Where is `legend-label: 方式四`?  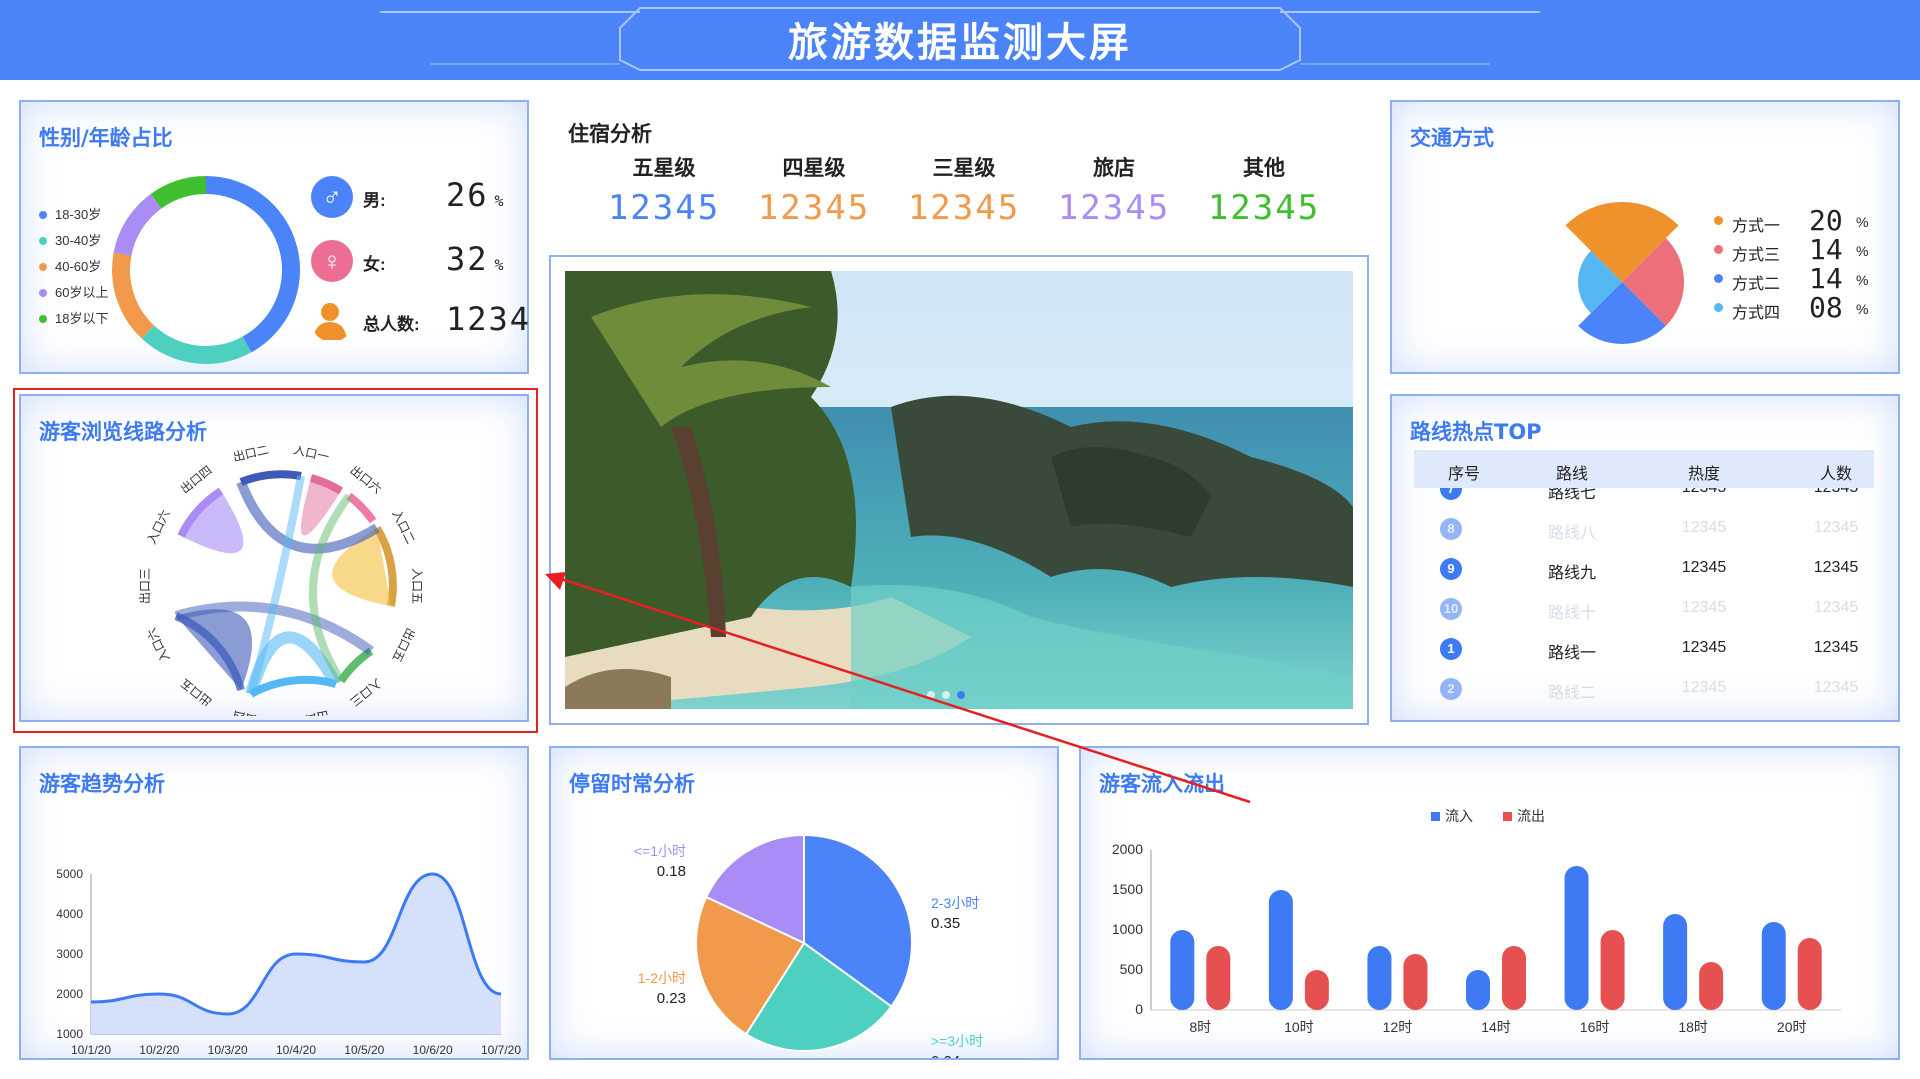 legend-label: 方式四 is located at coordinates (1756, 313).